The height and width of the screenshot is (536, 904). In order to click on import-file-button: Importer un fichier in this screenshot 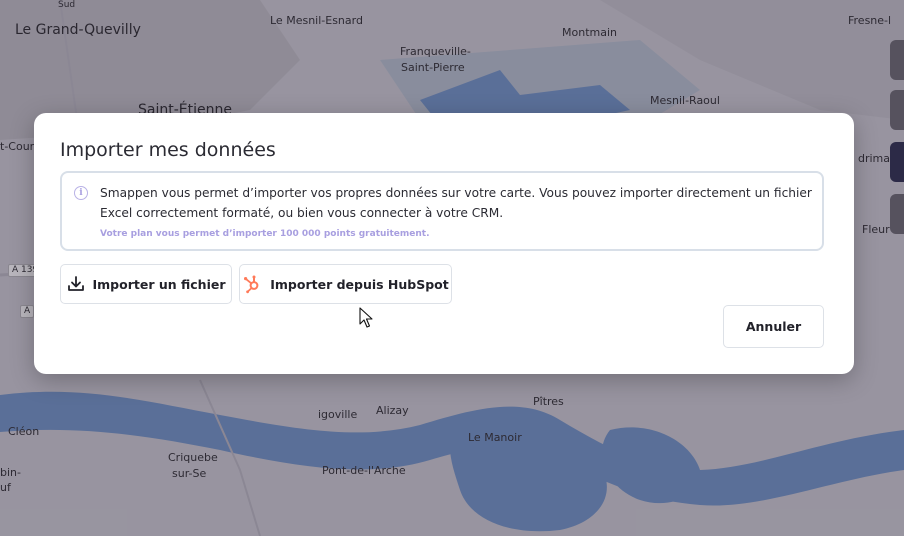, I will do `click(146, 284)`.